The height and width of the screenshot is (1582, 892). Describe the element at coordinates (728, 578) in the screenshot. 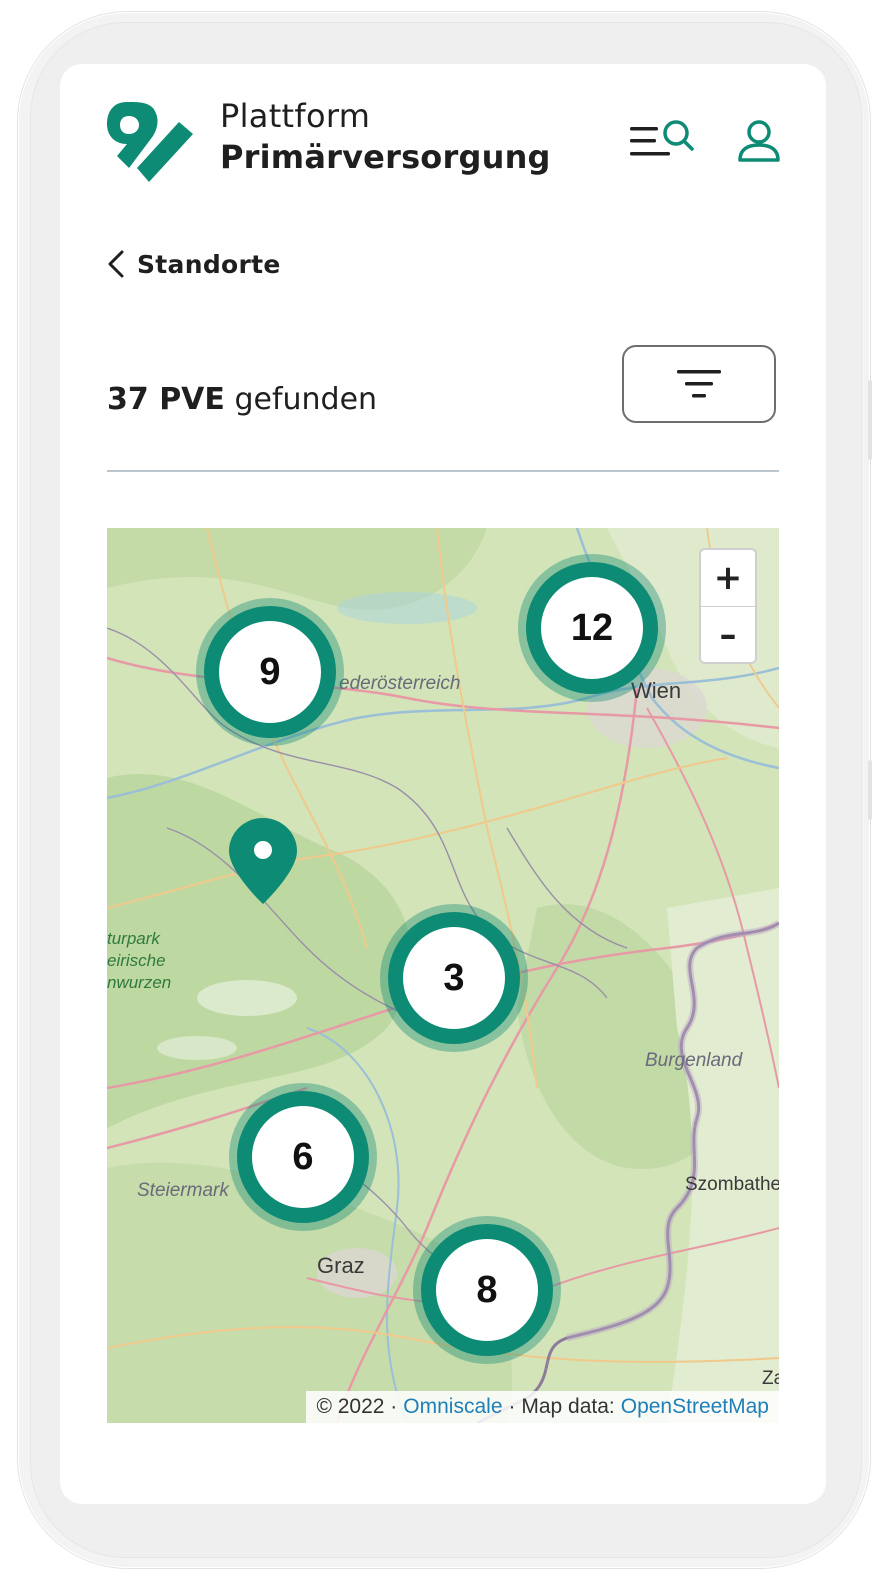

I see `zoom-in-button: +` at that location.